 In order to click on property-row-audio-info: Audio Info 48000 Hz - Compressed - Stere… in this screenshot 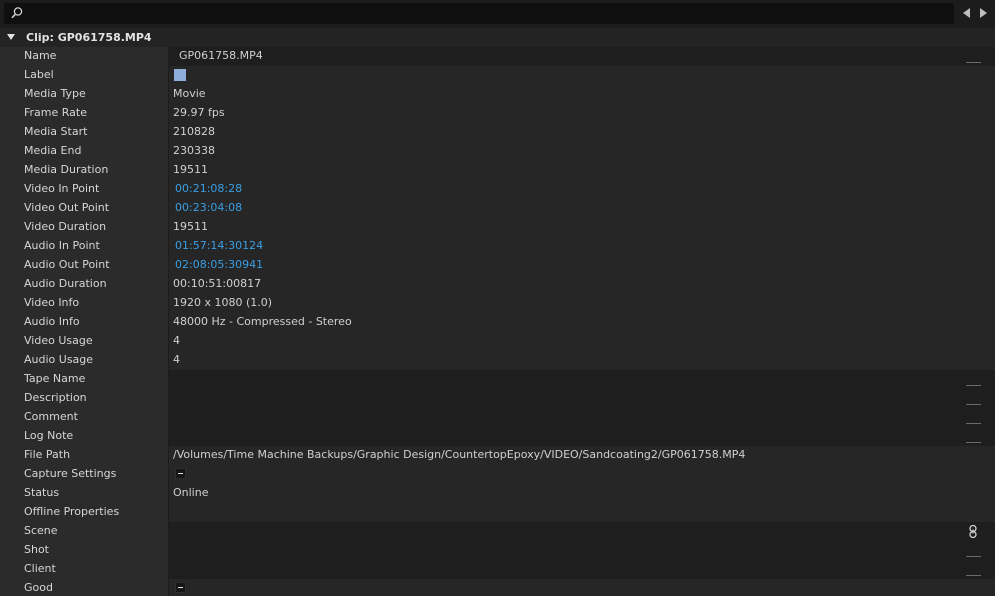, I will do `click(497, 322)`.